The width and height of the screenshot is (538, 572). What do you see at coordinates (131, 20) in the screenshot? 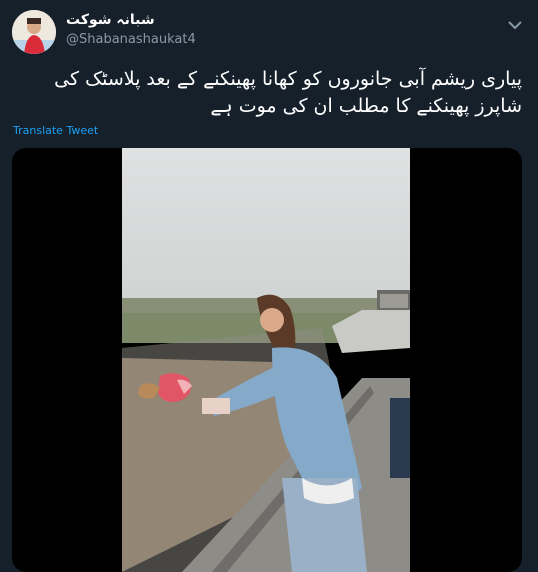
I see `display-name: شبانہ شوکت` at bounding box center [131, 20].